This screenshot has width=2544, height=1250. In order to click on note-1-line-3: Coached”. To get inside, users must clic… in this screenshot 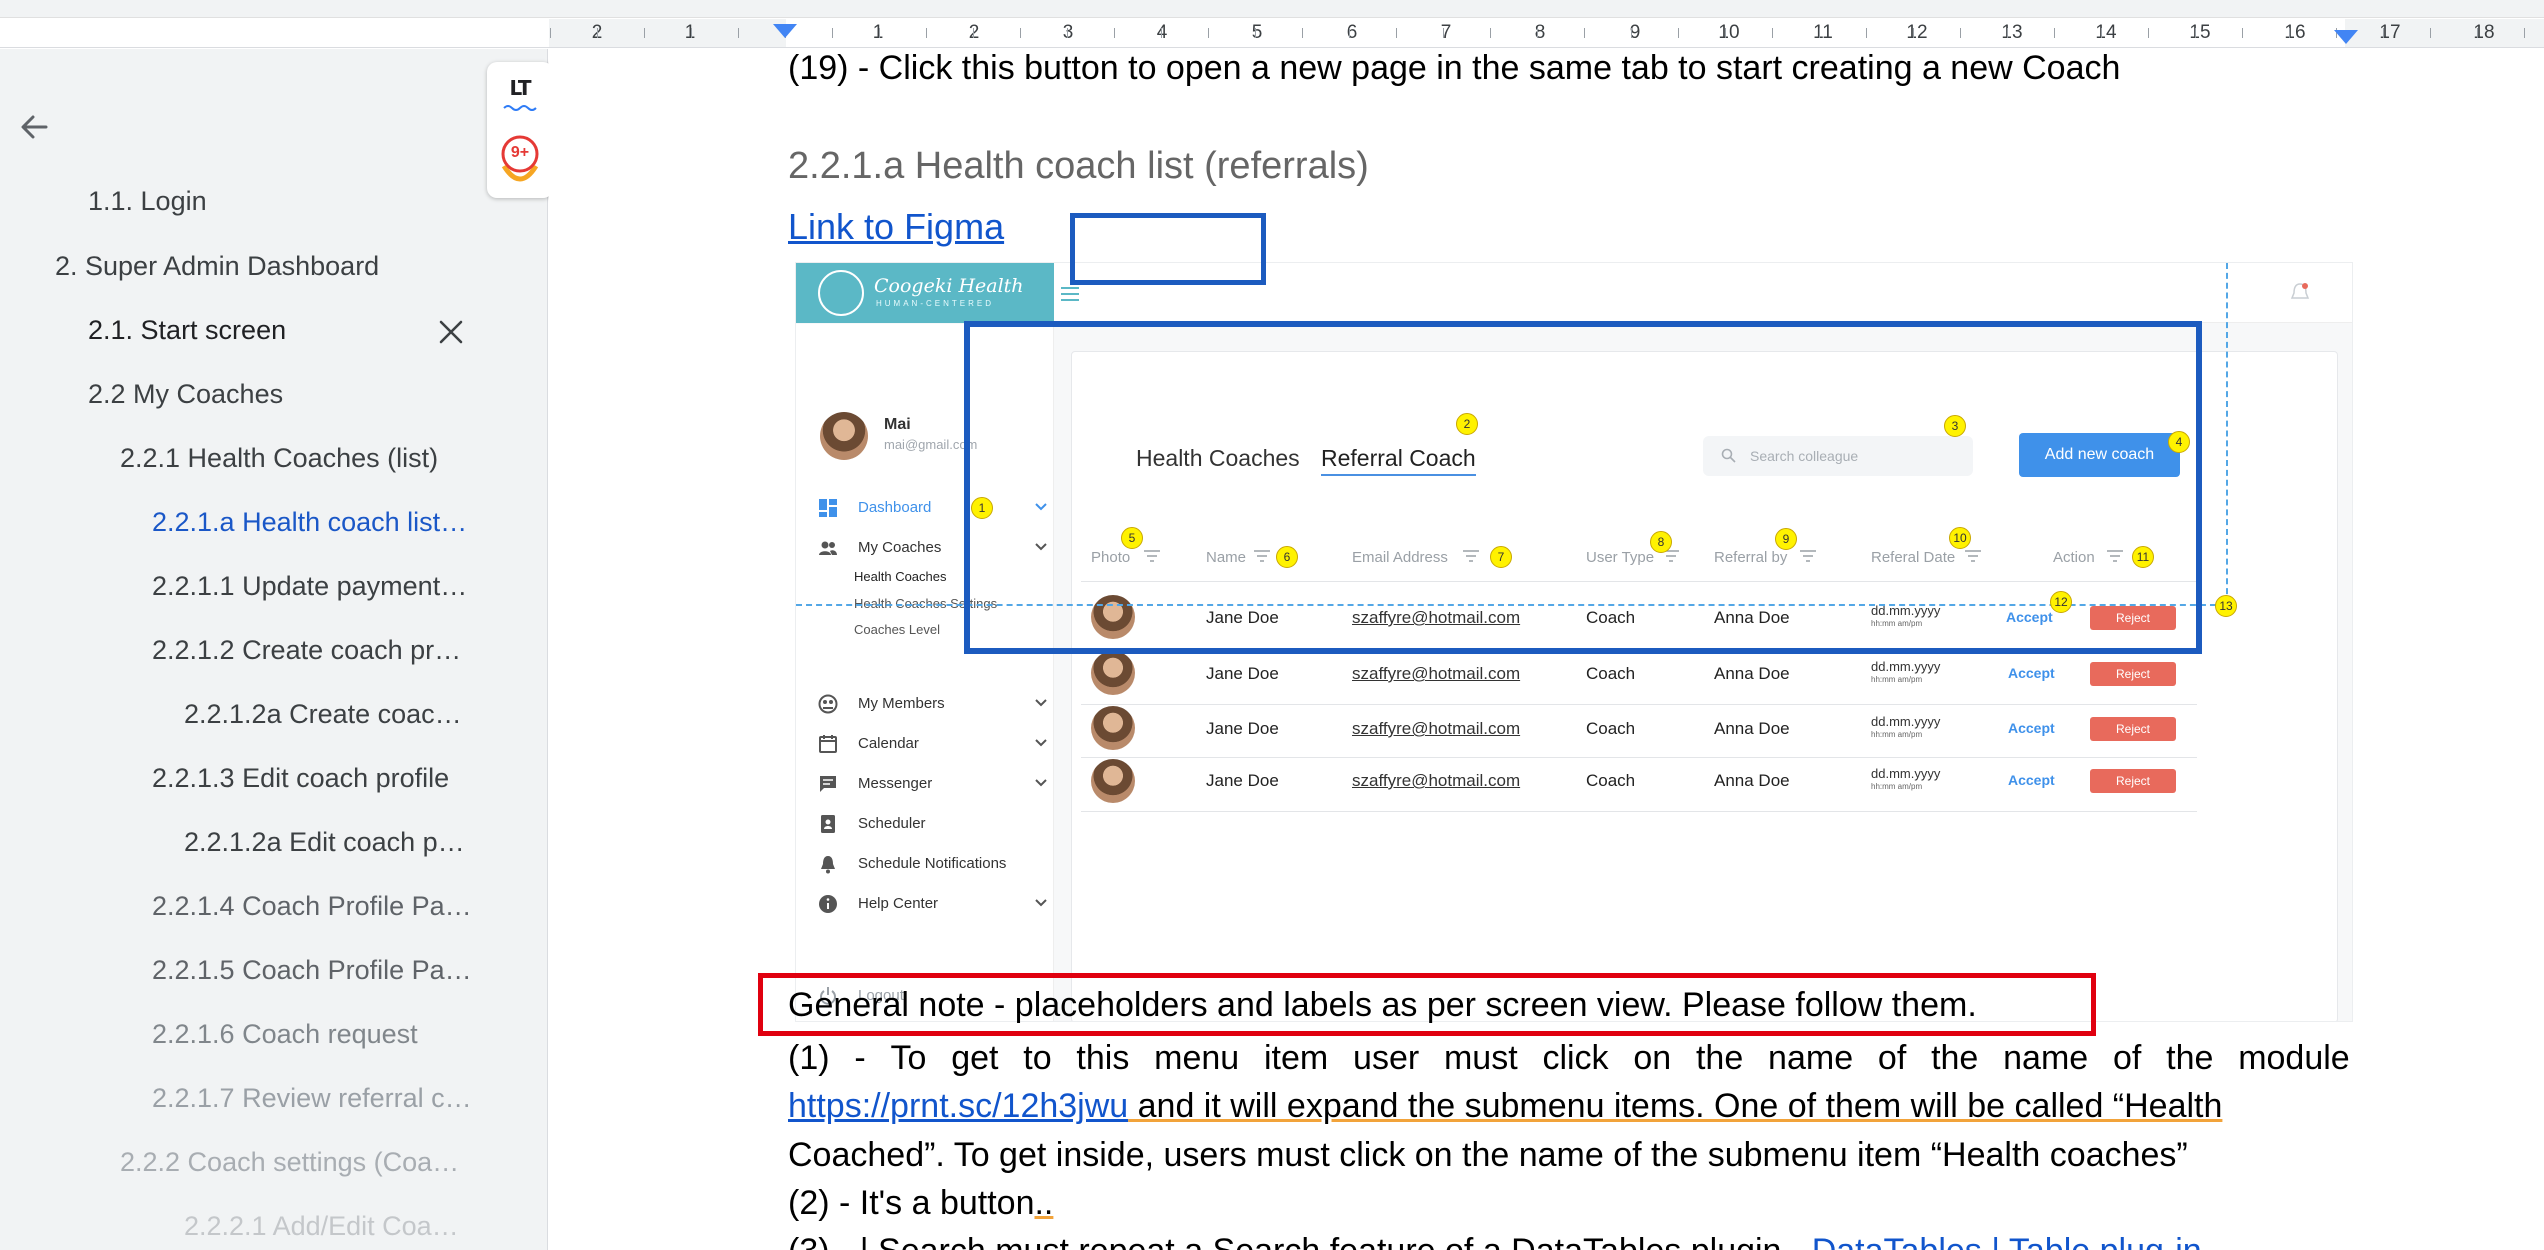, I will do `click(1488, 1155)`.